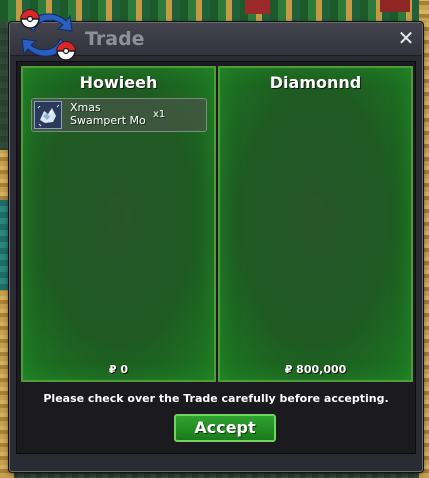 This screenshot has height=478, width=429. What do you see at coordinates (225, 428) in the screenshot?
I see `accept-button: Accept` at bounding box center [225, 428].